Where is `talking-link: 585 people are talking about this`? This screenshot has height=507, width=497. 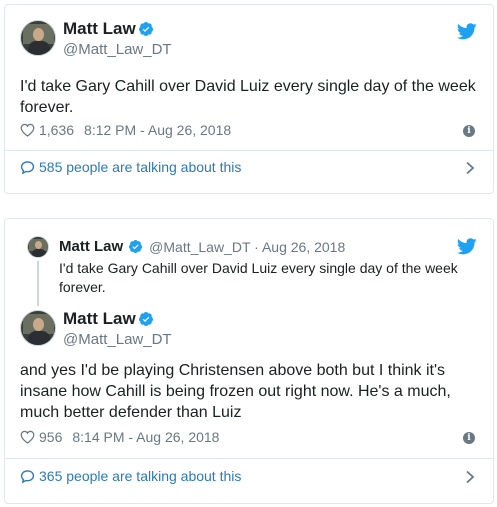 talking-link: 585 people are talking about this is located at coordinates (130, 167).